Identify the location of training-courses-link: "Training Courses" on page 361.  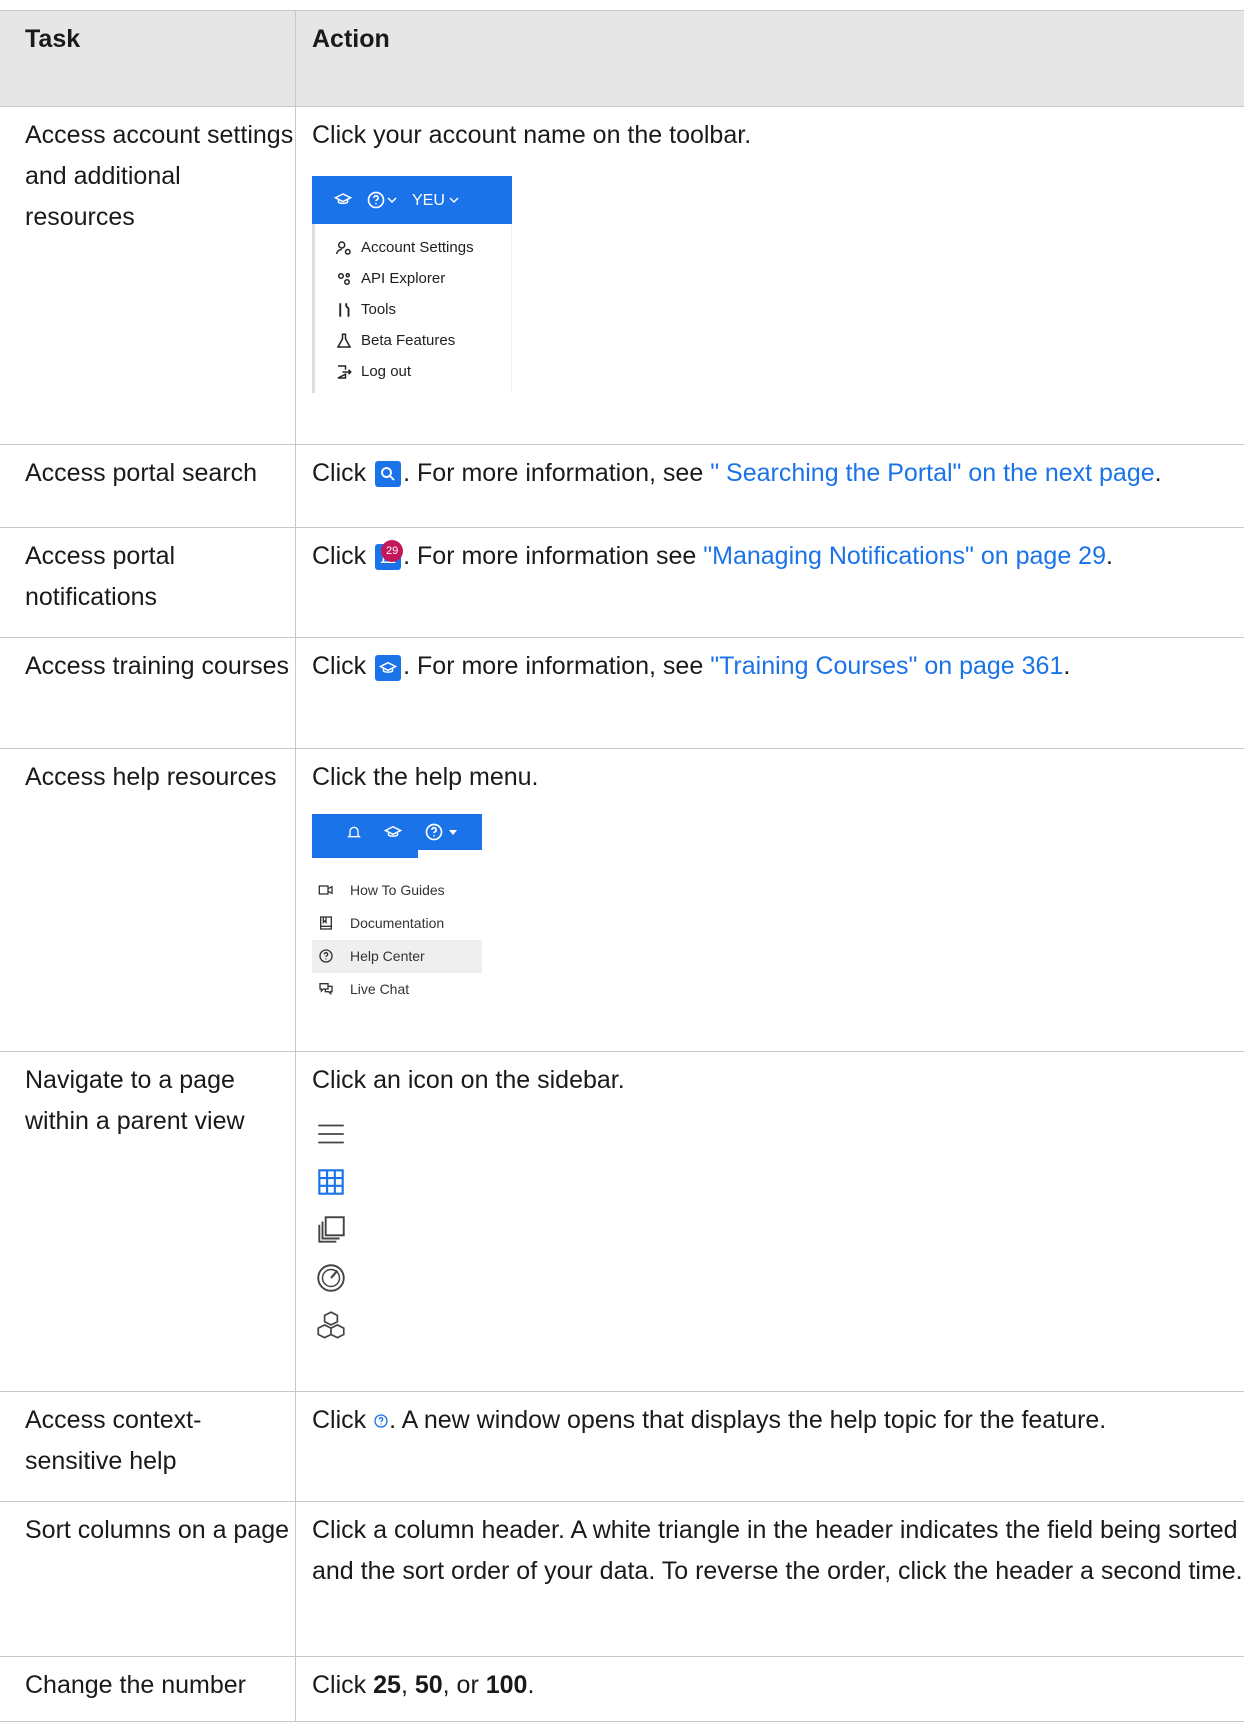
(886, 666).